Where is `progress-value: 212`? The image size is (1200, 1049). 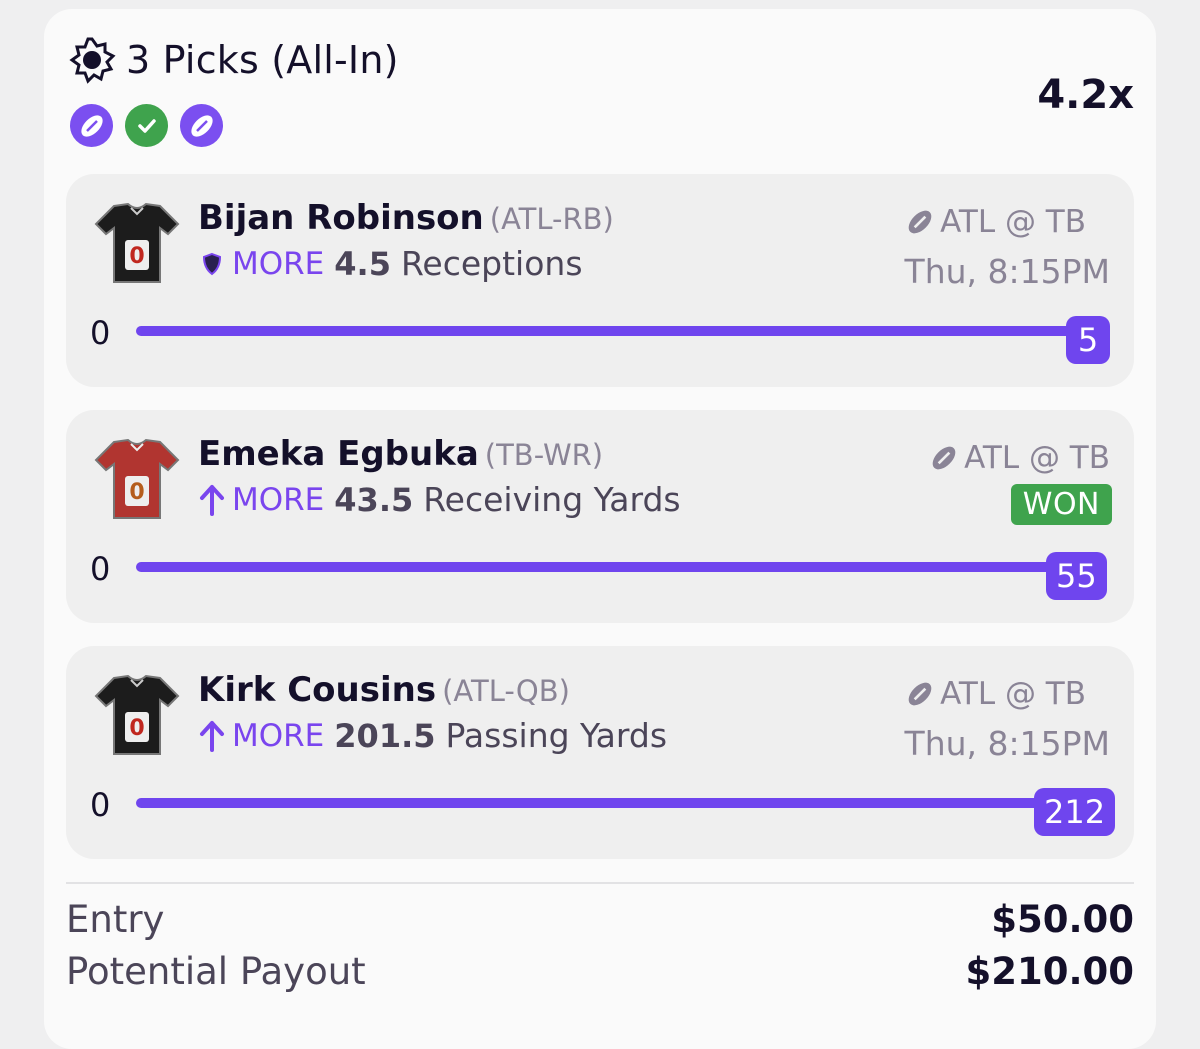
progress-value: 212 is located at coordinates (1075, 812).